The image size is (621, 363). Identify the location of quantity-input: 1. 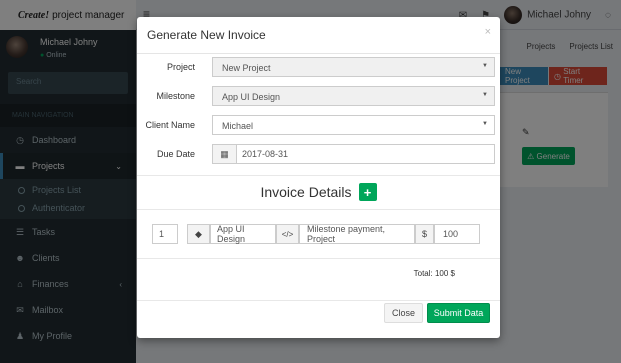
(165, 234).